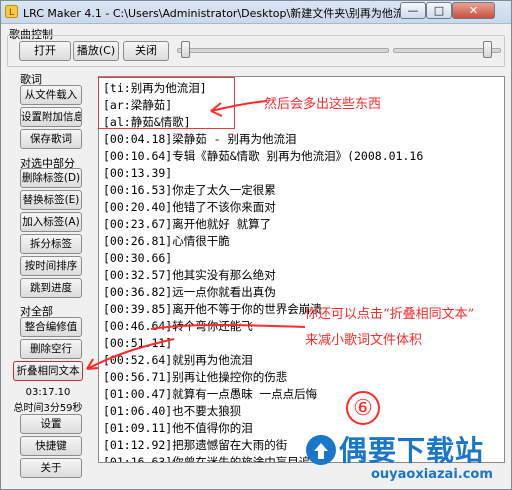  What do you see at coordinates (412, 450) in the screenshot?
I see `watermark-cn: 偶要下载站` at bounding box center [412, 450].